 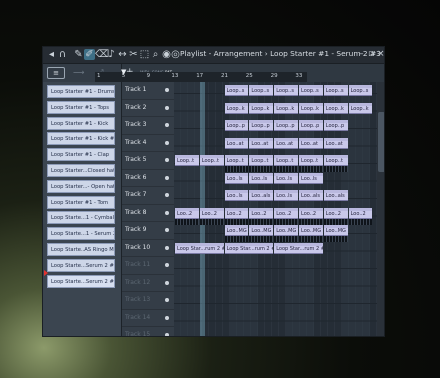 What do you see at coordinates (201, 75) in the screenshot?
I see `timeline-ruler: 1 5 9 13 17 21 25 29 33 ▼` at bounding box center [201, 75].